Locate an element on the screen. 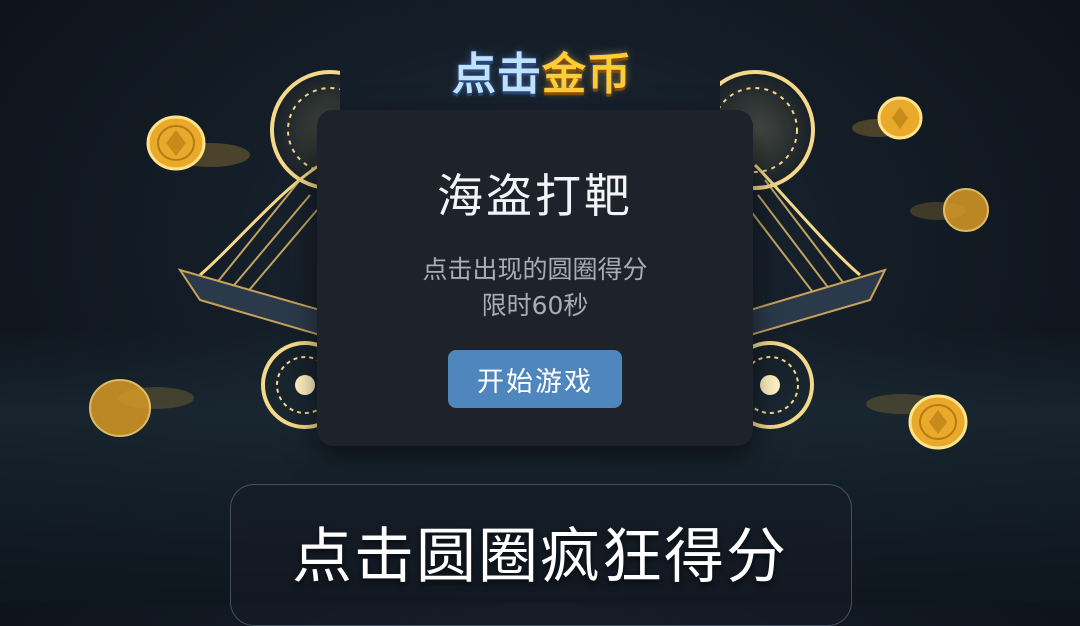 Image resolution: width=1080 pixels, height=626 pixels. banner-text: 点击圆圈疯狂得分 is located at coordinates (540, 557).